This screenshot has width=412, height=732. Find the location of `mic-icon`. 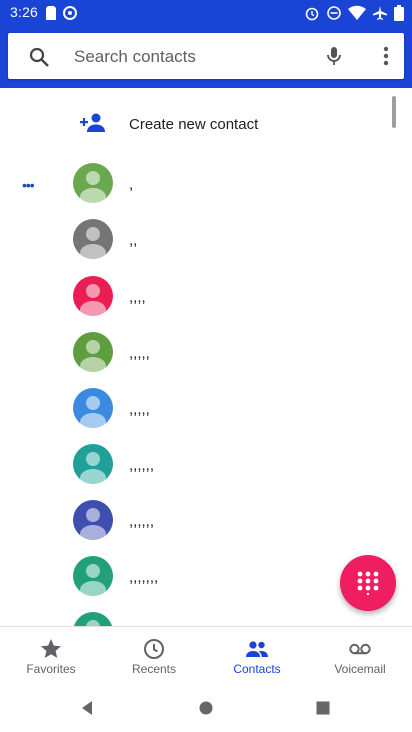

mic-icon is located at coordinates (334, 56).